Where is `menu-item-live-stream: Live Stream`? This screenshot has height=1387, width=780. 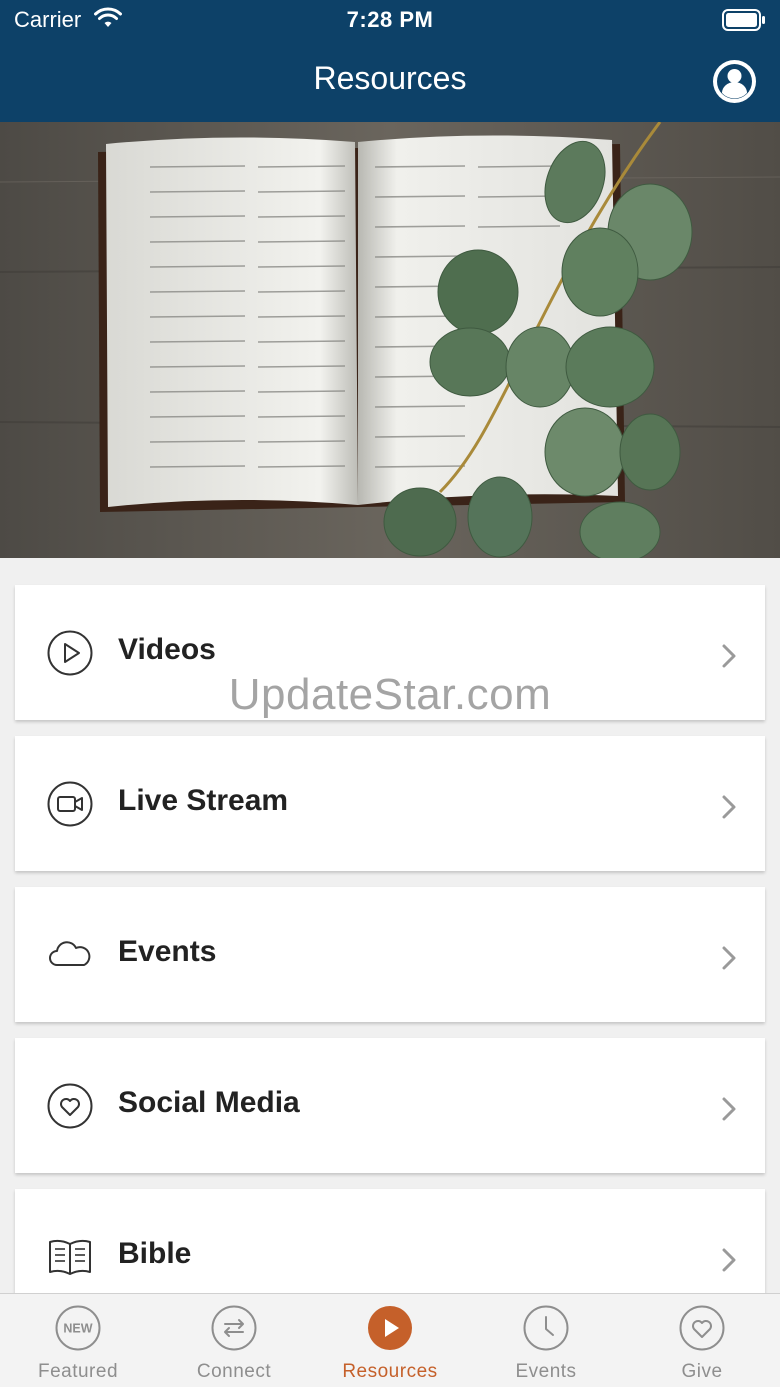 menu-item-live-stream: Live Stream is located at coordinates (390, 803).